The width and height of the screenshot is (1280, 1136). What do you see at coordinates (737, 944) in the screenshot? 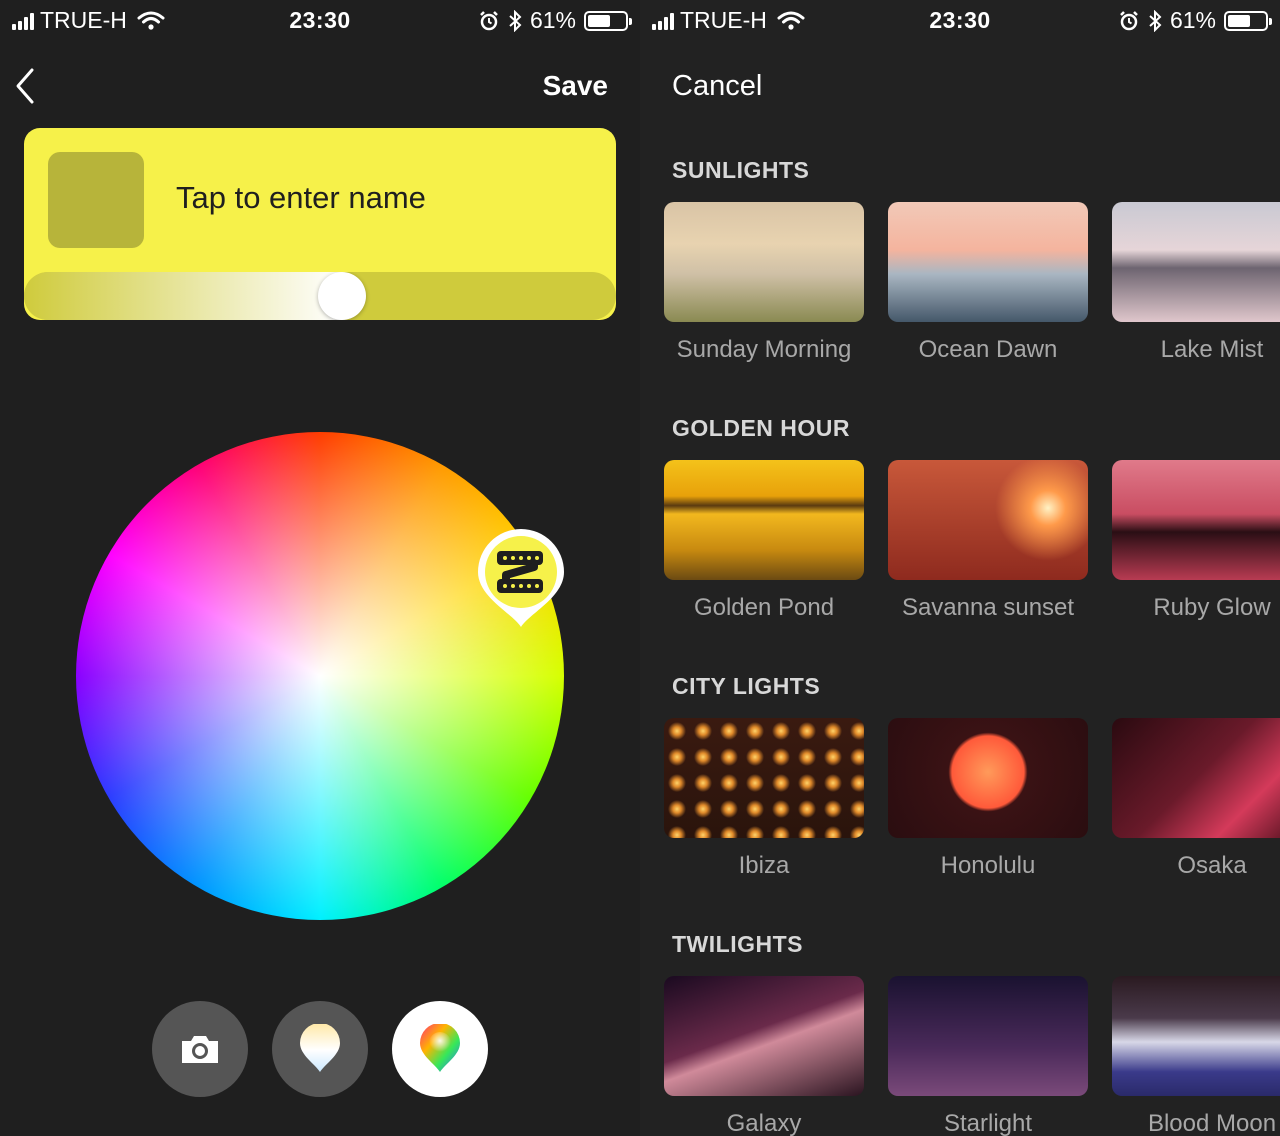
I see `section-title: TWILIGHTS` at bounding box center [737, 944].